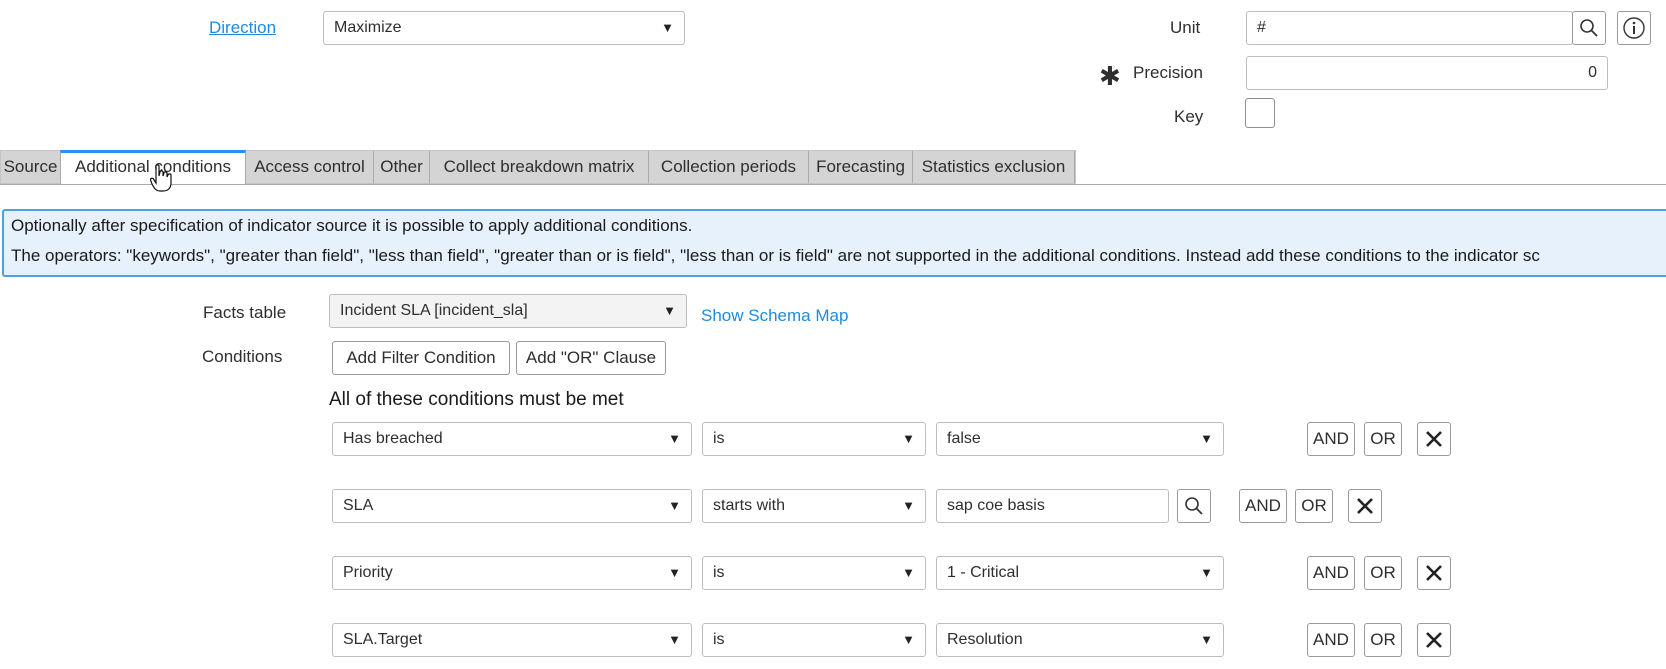  I want to click on unit-input: #, so click(1409, 28).